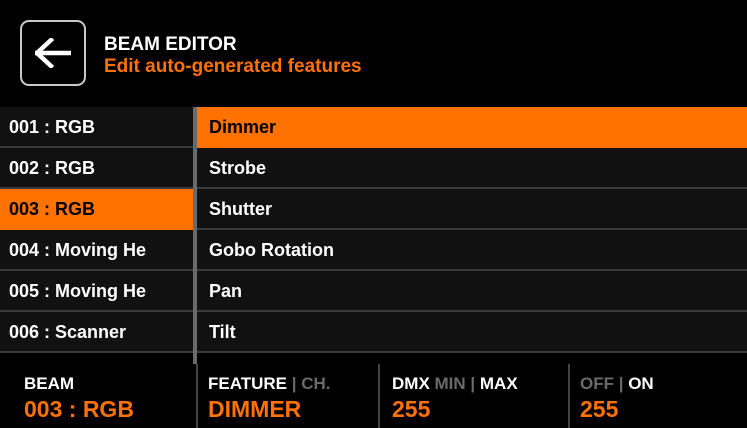 This screenshot has height=428, width=747. What do you see at coordinates (498, 383) in the screenshot?
I see `max-label: MAX` at bounding box center [498, 383].